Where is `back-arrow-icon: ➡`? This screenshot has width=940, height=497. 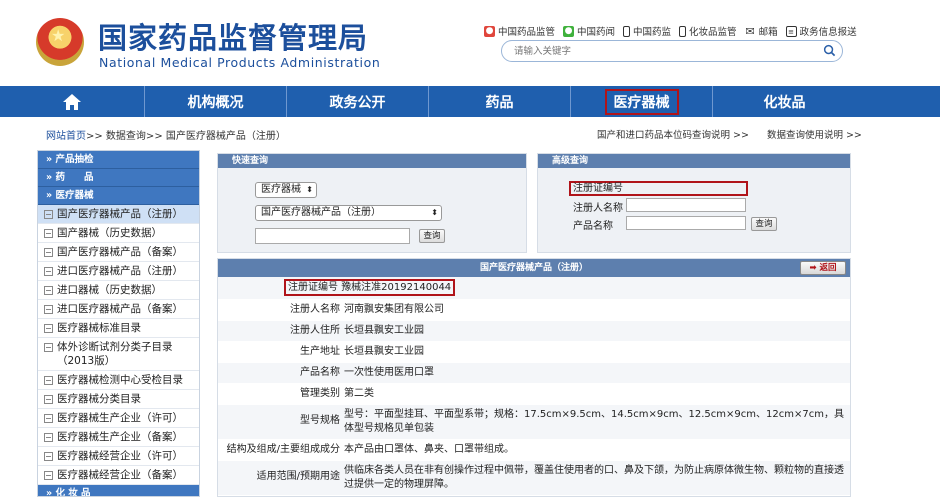
back-arrow-icon: ➡ is located at coordinates (813, 268).